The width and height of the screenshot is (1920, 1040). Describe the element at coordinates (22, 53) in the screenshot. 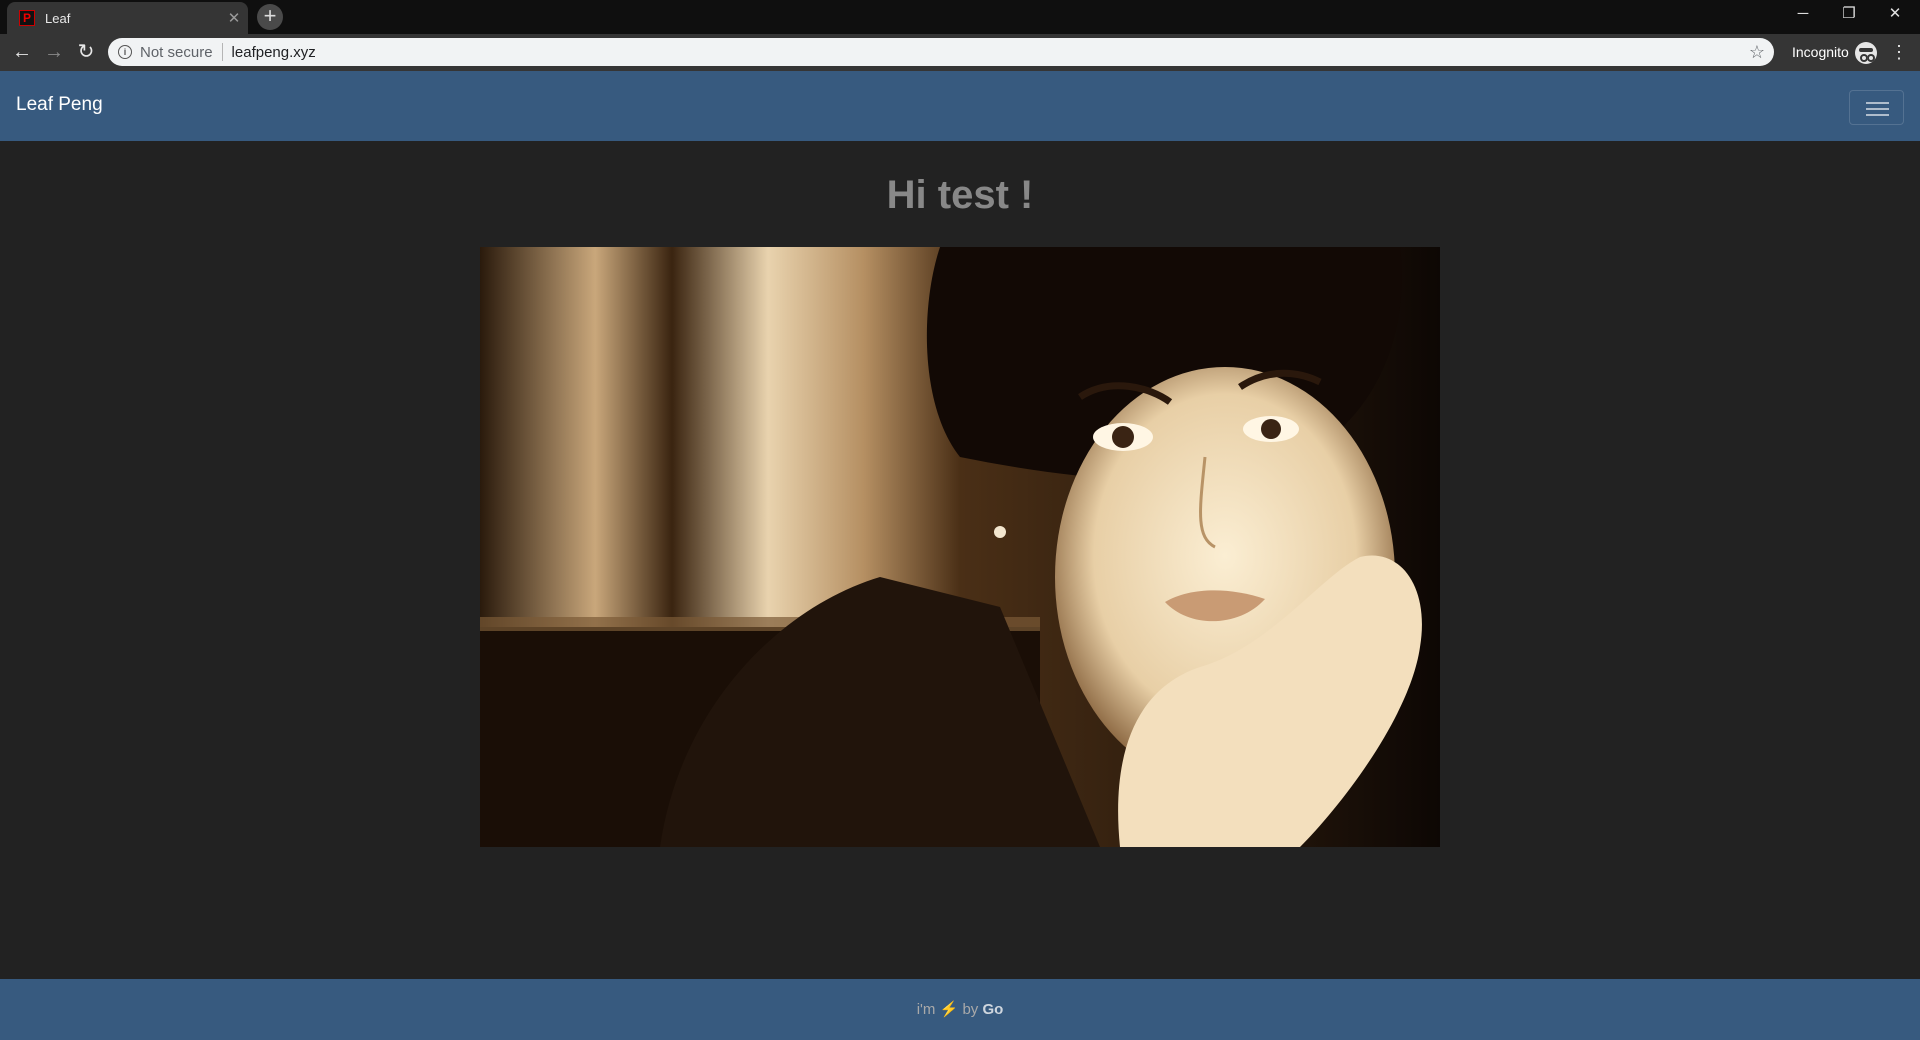

I see `back-icon: ←` at that location.